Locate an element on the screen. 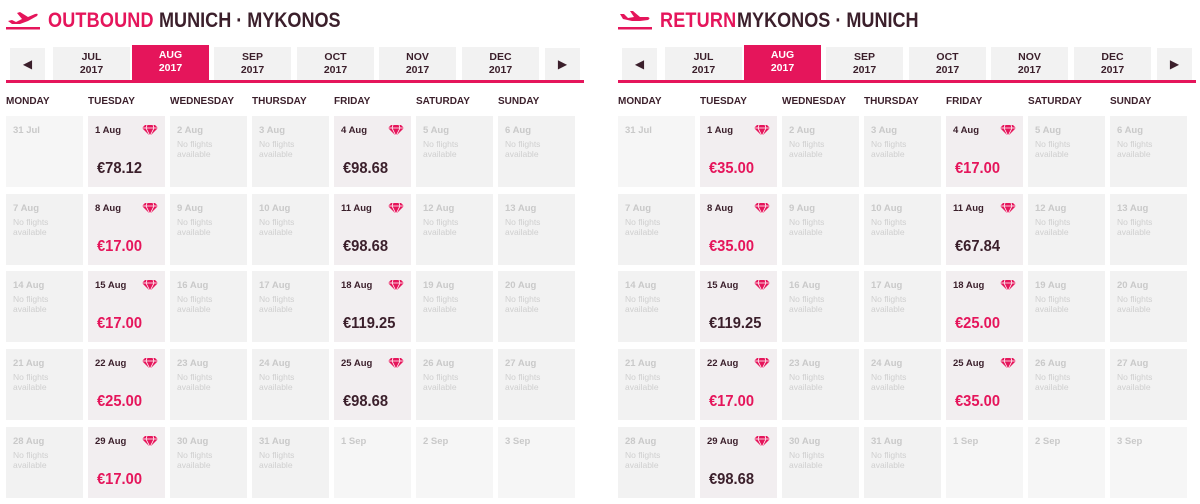  calendar-day: 7 Aug No flights available is located at coordinates (656, 229).